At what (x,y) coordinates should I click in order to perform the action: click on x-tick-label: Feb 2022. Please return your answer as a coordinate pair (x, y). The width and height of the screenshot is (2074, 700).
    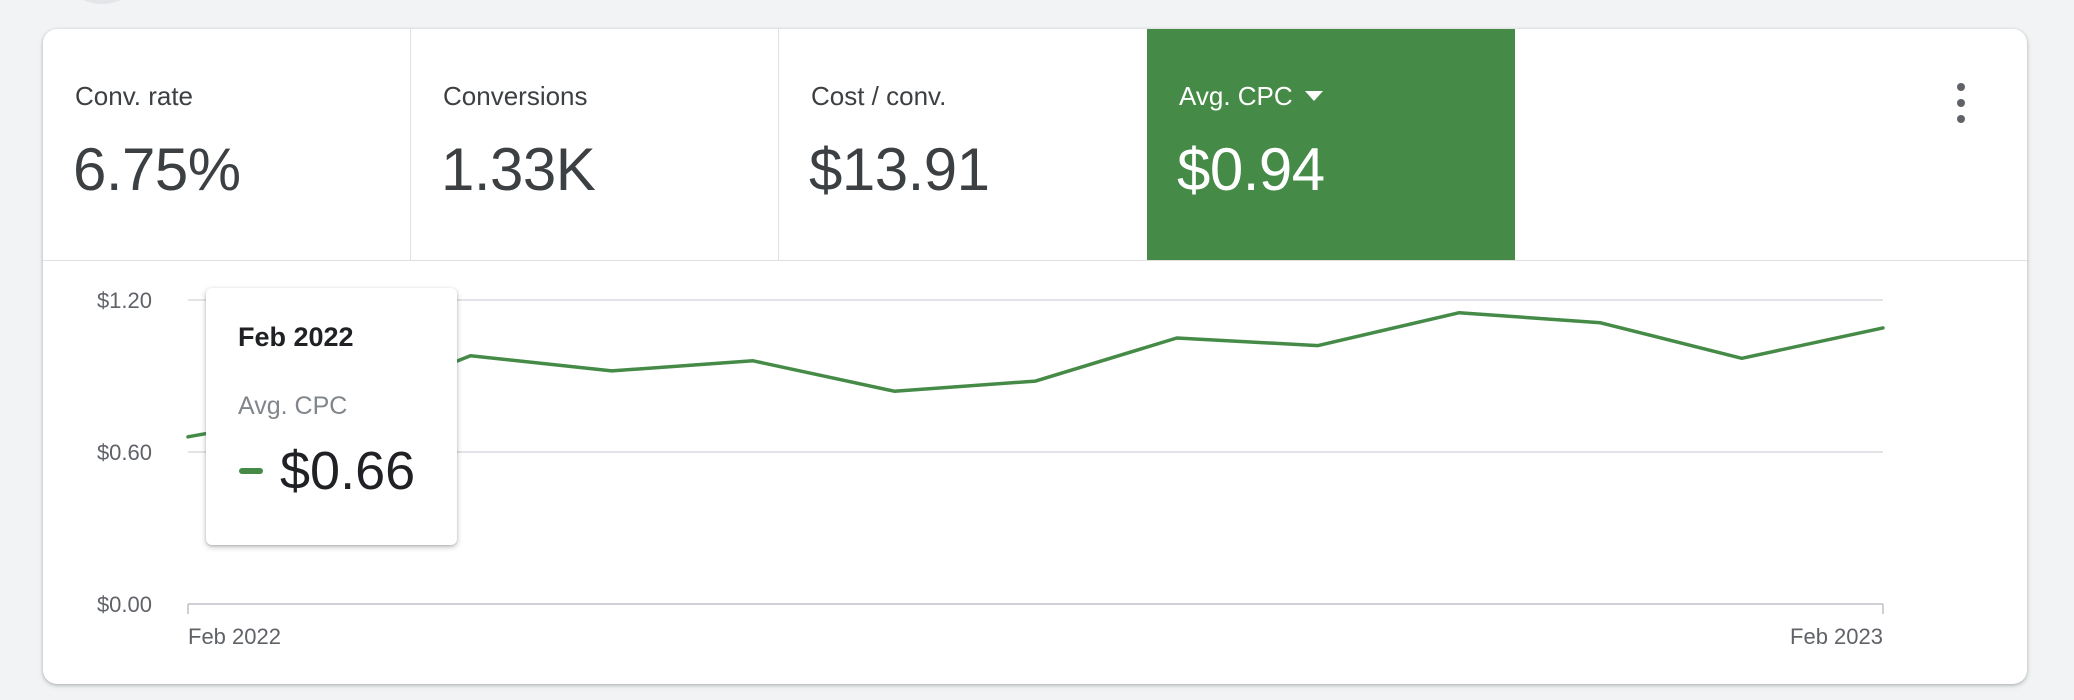
    Looking at the image, I should click on (234, 636).